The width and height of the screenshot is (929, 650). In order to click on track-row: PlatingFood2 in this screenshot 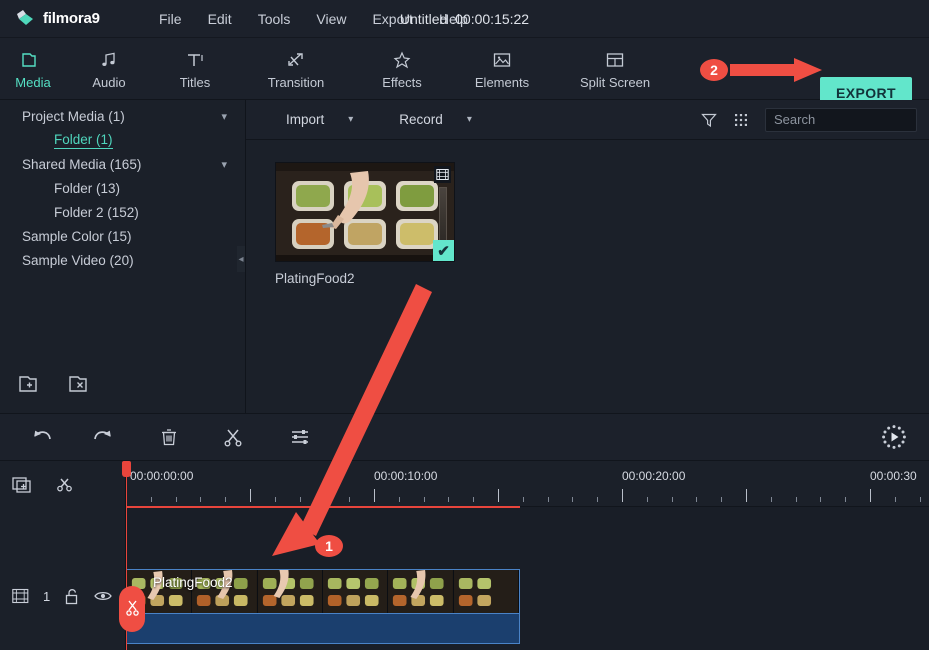, I will do `click(527, 609)`.